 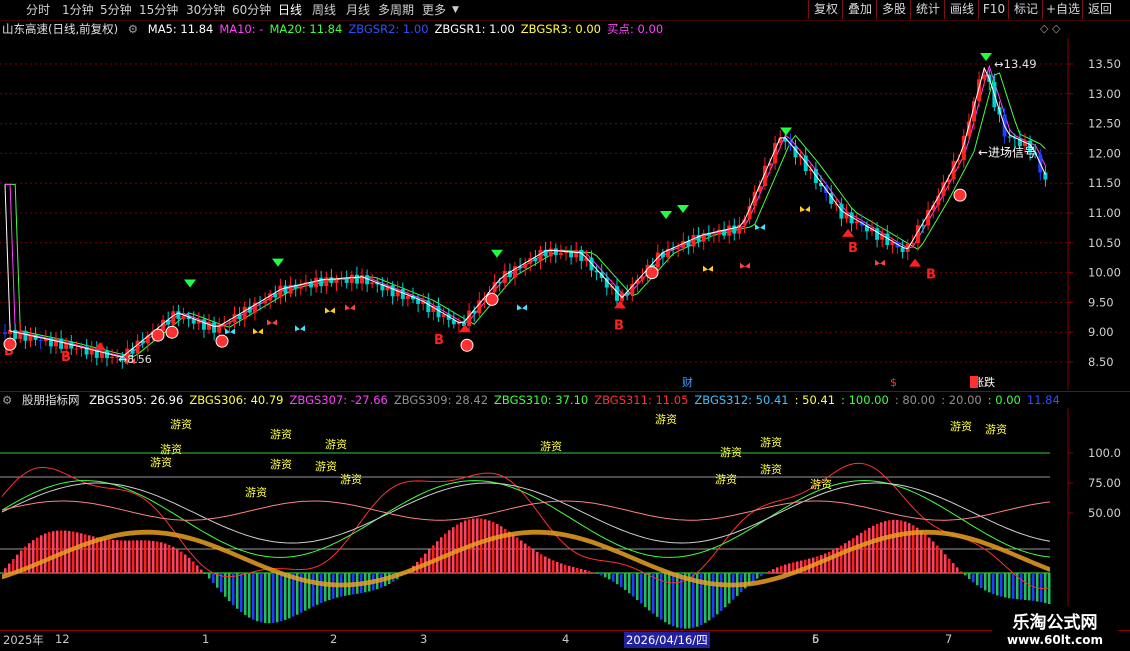 What do you see at coordinates (497, 254) in the screenshot?
I see `sell-signal-arrow` at bounding box center [497, 254].